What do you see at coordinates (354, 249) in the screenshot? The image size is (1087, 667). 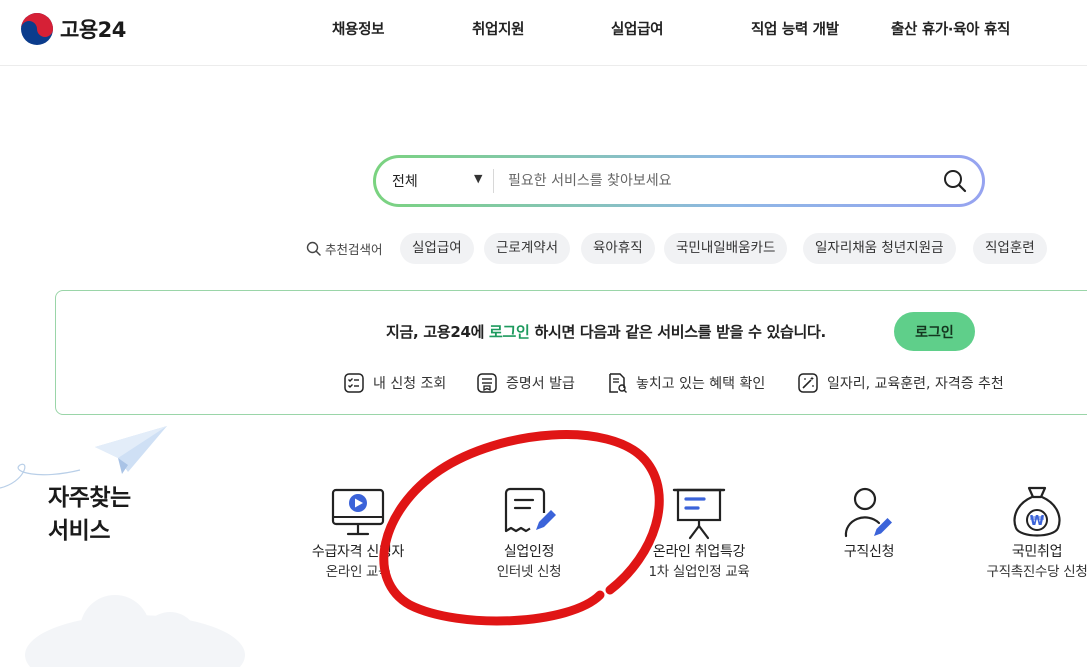 I see `recommended-label-text: 추천검색어` at bounding box center [354, 249].